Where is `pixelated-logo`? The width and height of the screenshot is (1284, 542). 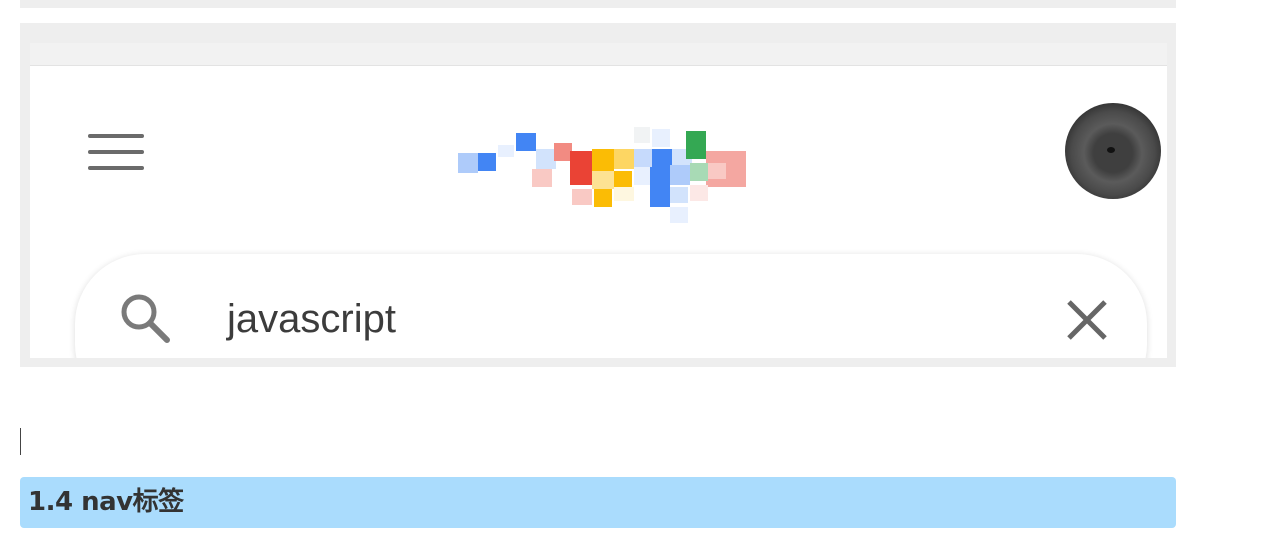 pixelated-logo is located at coordinates (608, 172).